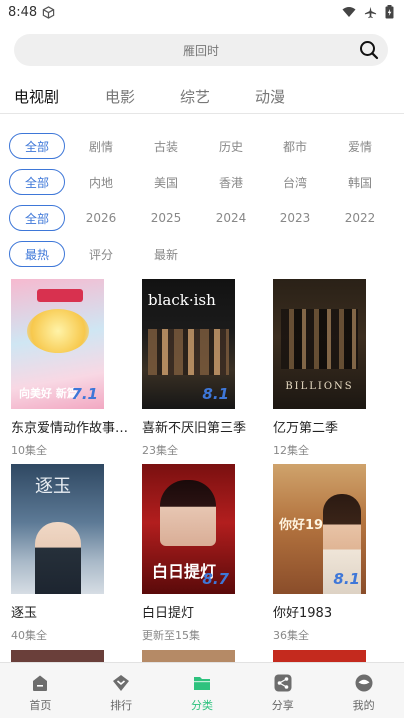 This screenshot has height=718, width=404. Describe the element at coordinates (168, 613) in the screenshot. I see `show-title: 白日提灯` at that location.